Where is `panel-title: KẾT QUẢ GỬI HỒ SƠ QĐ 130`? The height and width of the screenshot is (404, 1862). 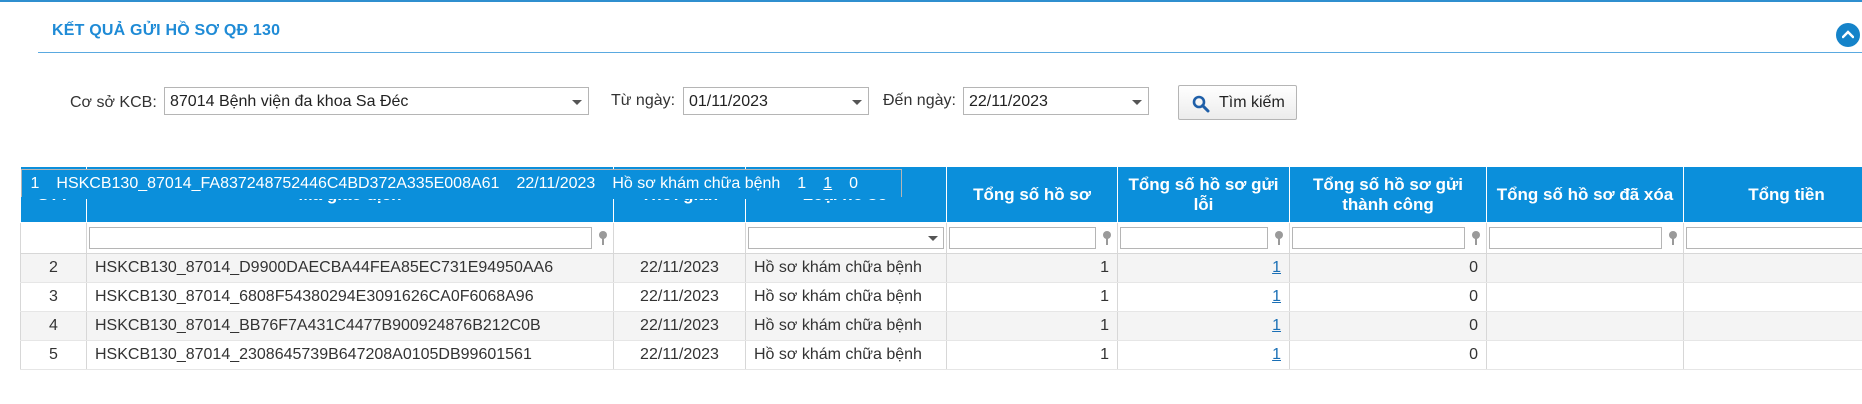 panel-title: KẾT QUẢ GỬI HỒ SƠ QĐ 130 is located at coordinates (166, 30).